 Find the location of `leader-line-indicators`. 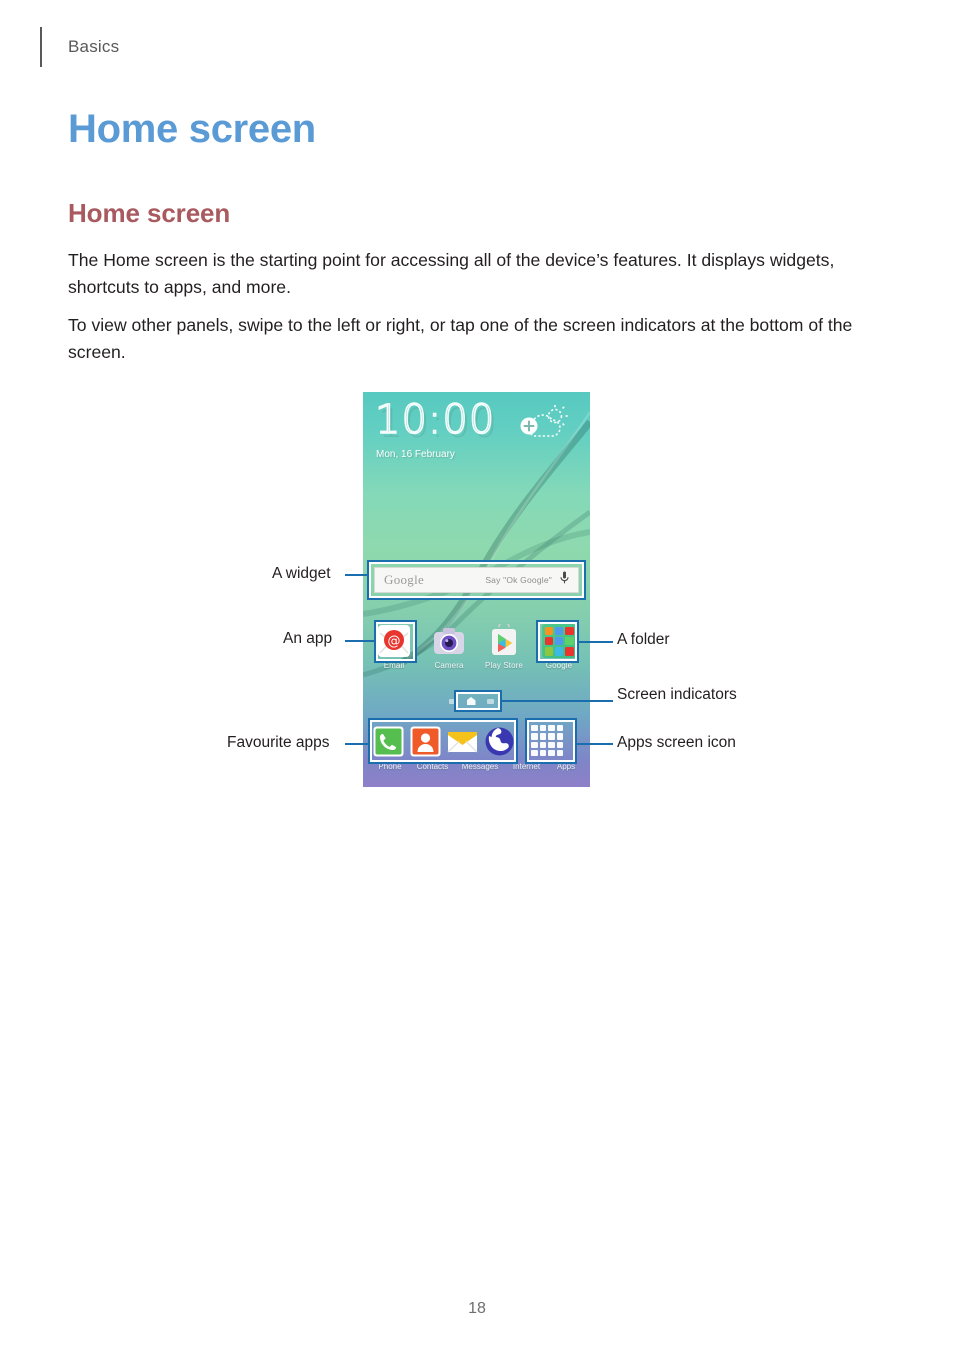

leader-line-indicators is located at coordinates (556, 701).